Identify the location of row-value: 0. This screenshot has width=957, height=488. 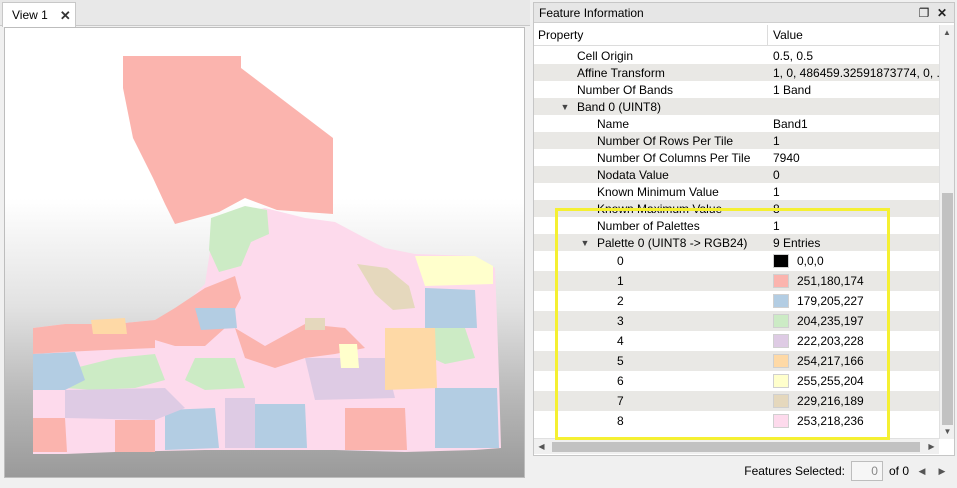
(776, 174).